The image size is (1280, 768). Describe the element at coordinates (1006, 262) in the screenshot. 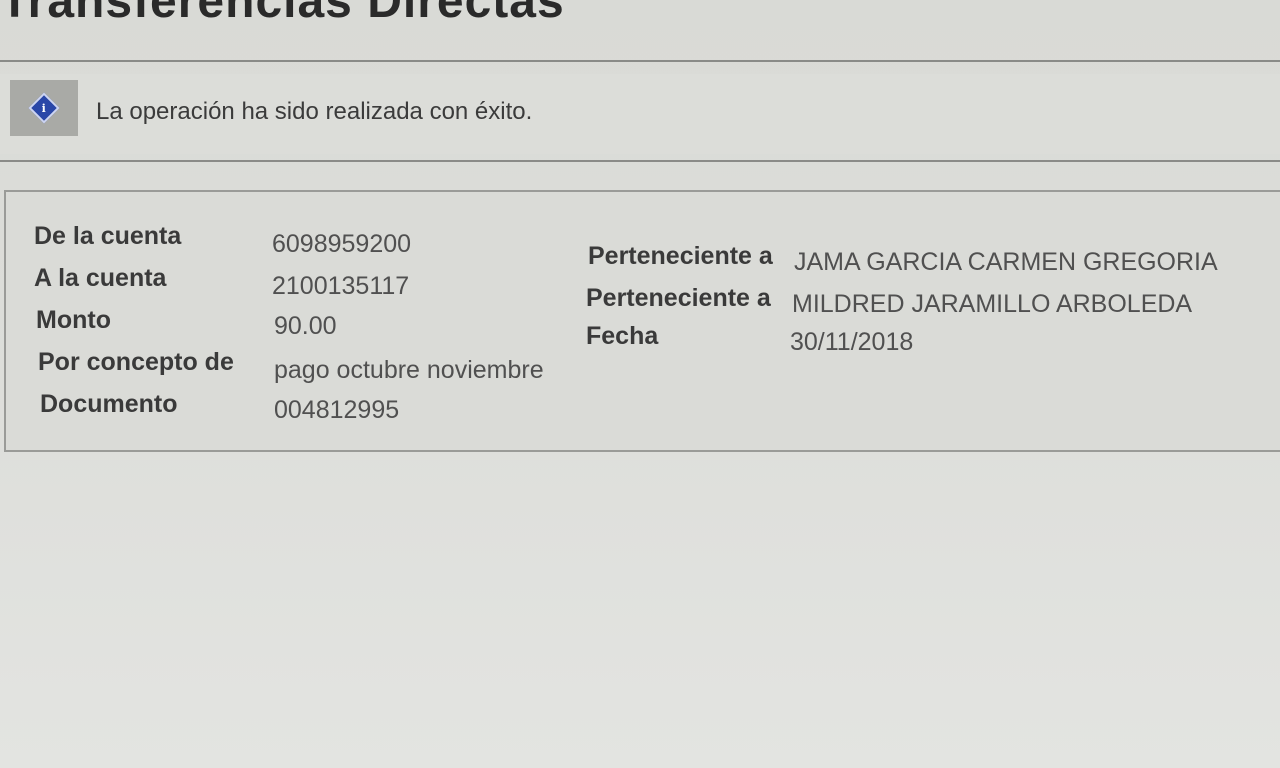

I see `from-owner-value: JAMA GARCIA CARMEN GREGORIA` at that location.